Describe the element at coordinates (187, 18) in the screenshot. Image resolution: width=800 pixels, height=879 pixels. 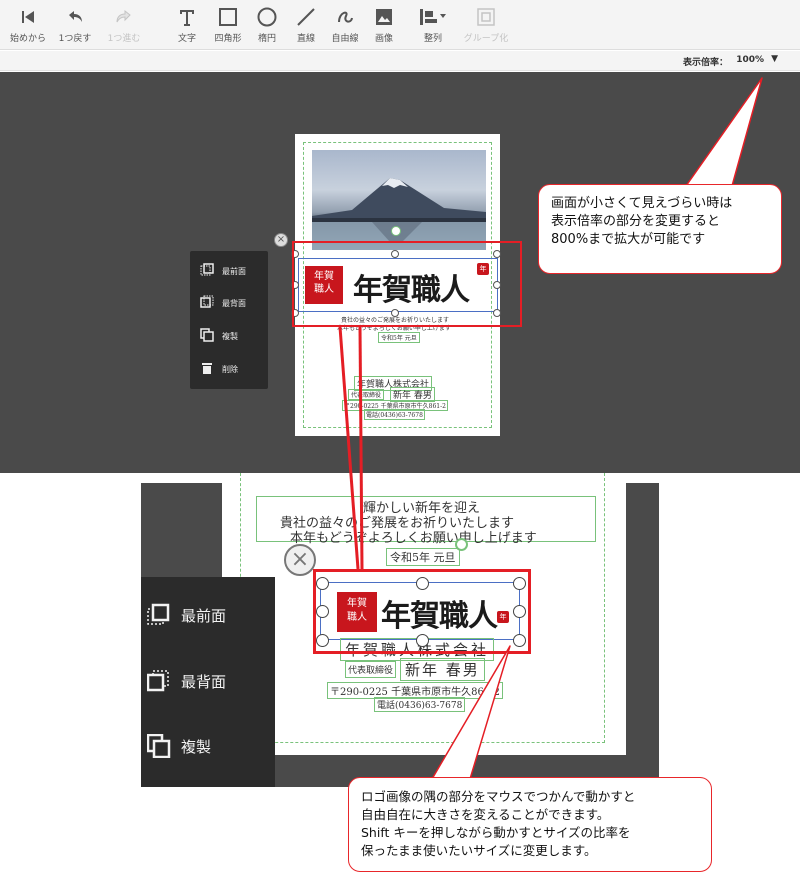
I see `text-icon` at that location.